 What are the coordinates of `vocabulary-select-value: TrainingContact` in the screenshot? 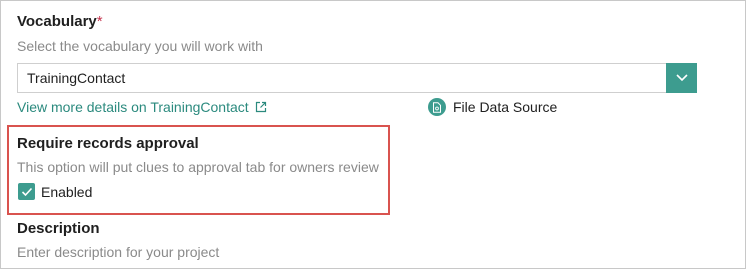 It's located at (76, 78).